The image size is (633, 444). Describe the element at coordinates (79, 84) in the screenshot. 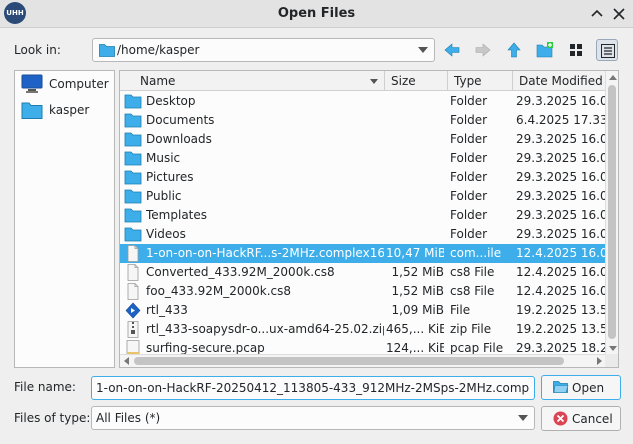

I see `place-label: Computer` at that location.